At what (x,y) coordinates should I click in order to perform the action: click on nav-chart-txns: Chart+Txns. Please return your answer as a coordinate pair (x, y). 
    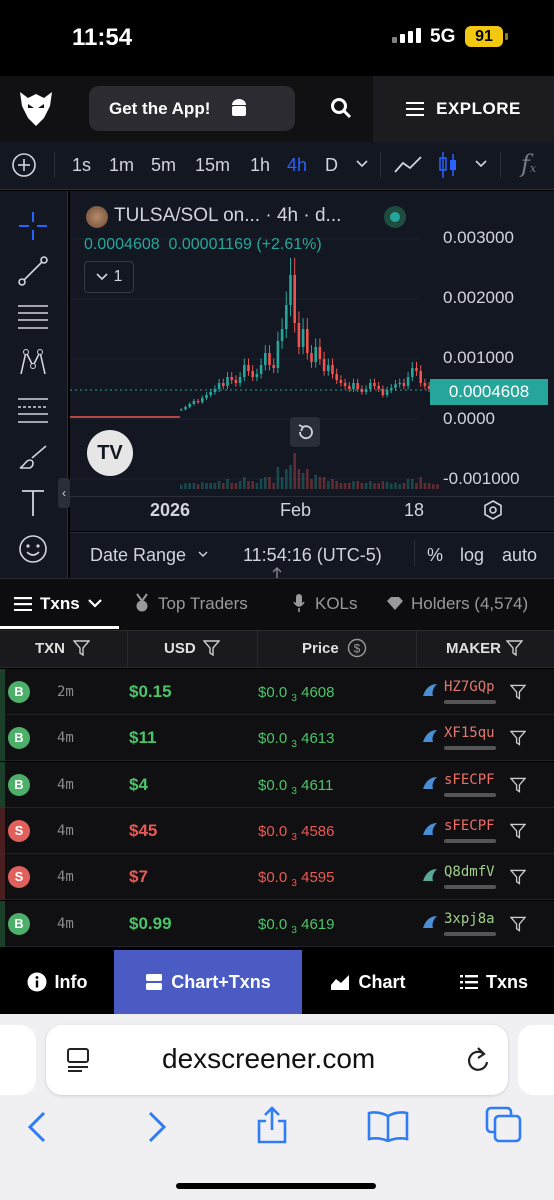
    Looking at the image, I should click on (208, 982).